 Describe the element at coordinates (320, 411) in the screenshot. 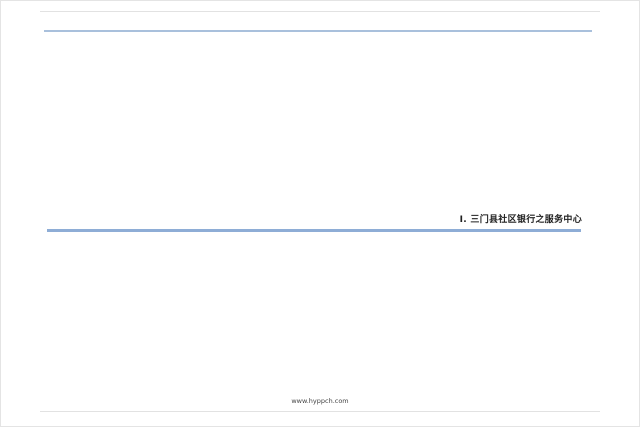

I see `bottom-divider` at that location.